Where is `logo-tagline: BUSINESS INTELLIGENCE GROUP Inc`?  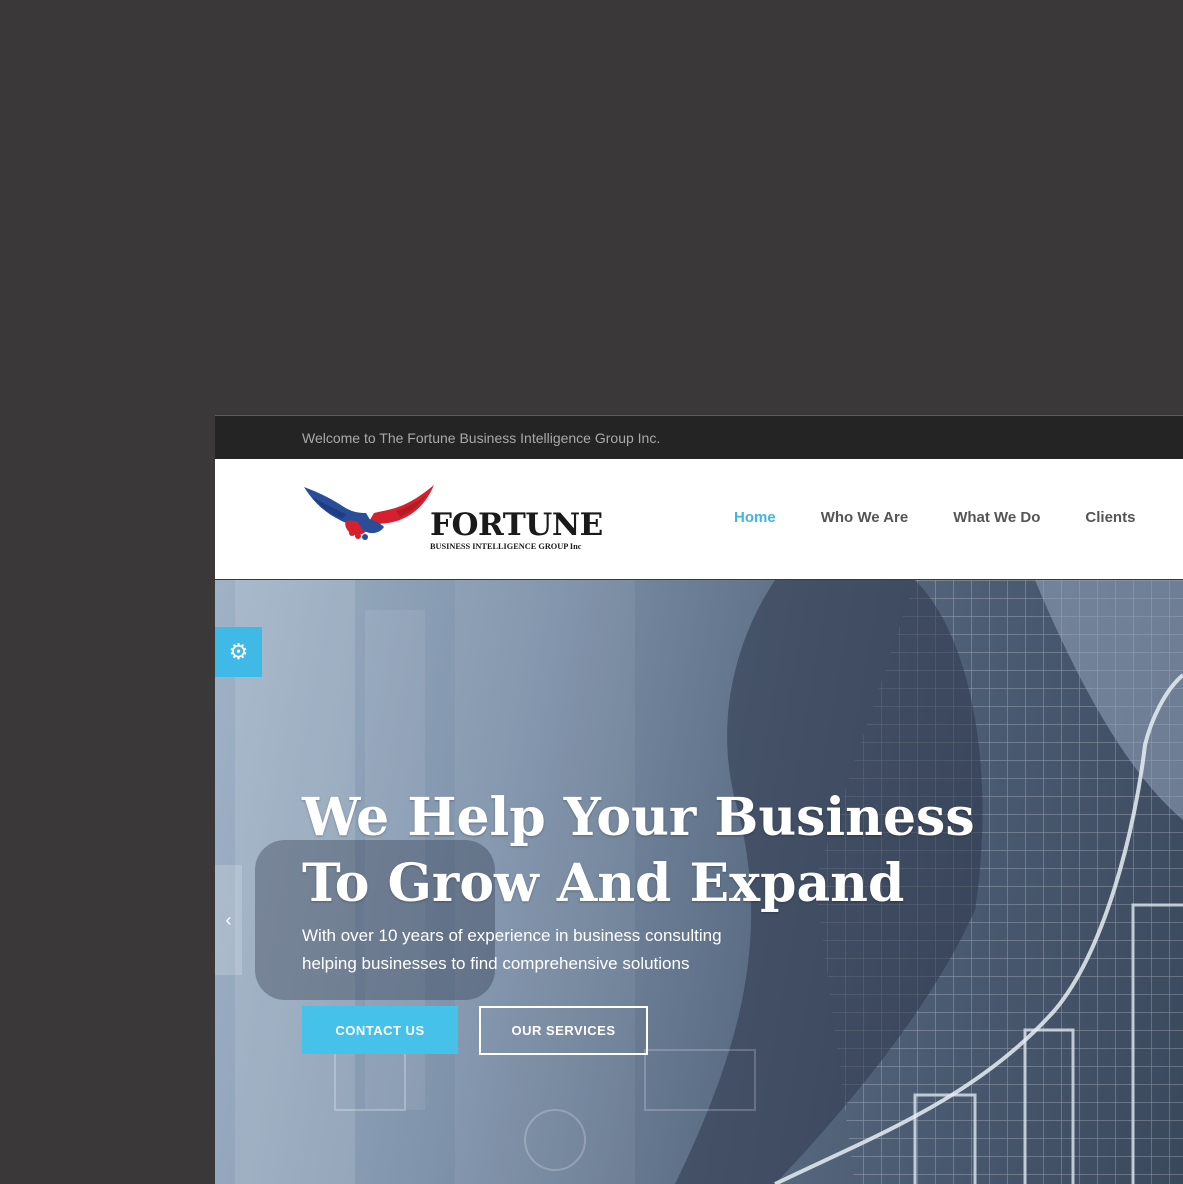 logo-tagline: BUSINESS INTELLIGENCE GROUP Inc is located at coordinates (506, 546).